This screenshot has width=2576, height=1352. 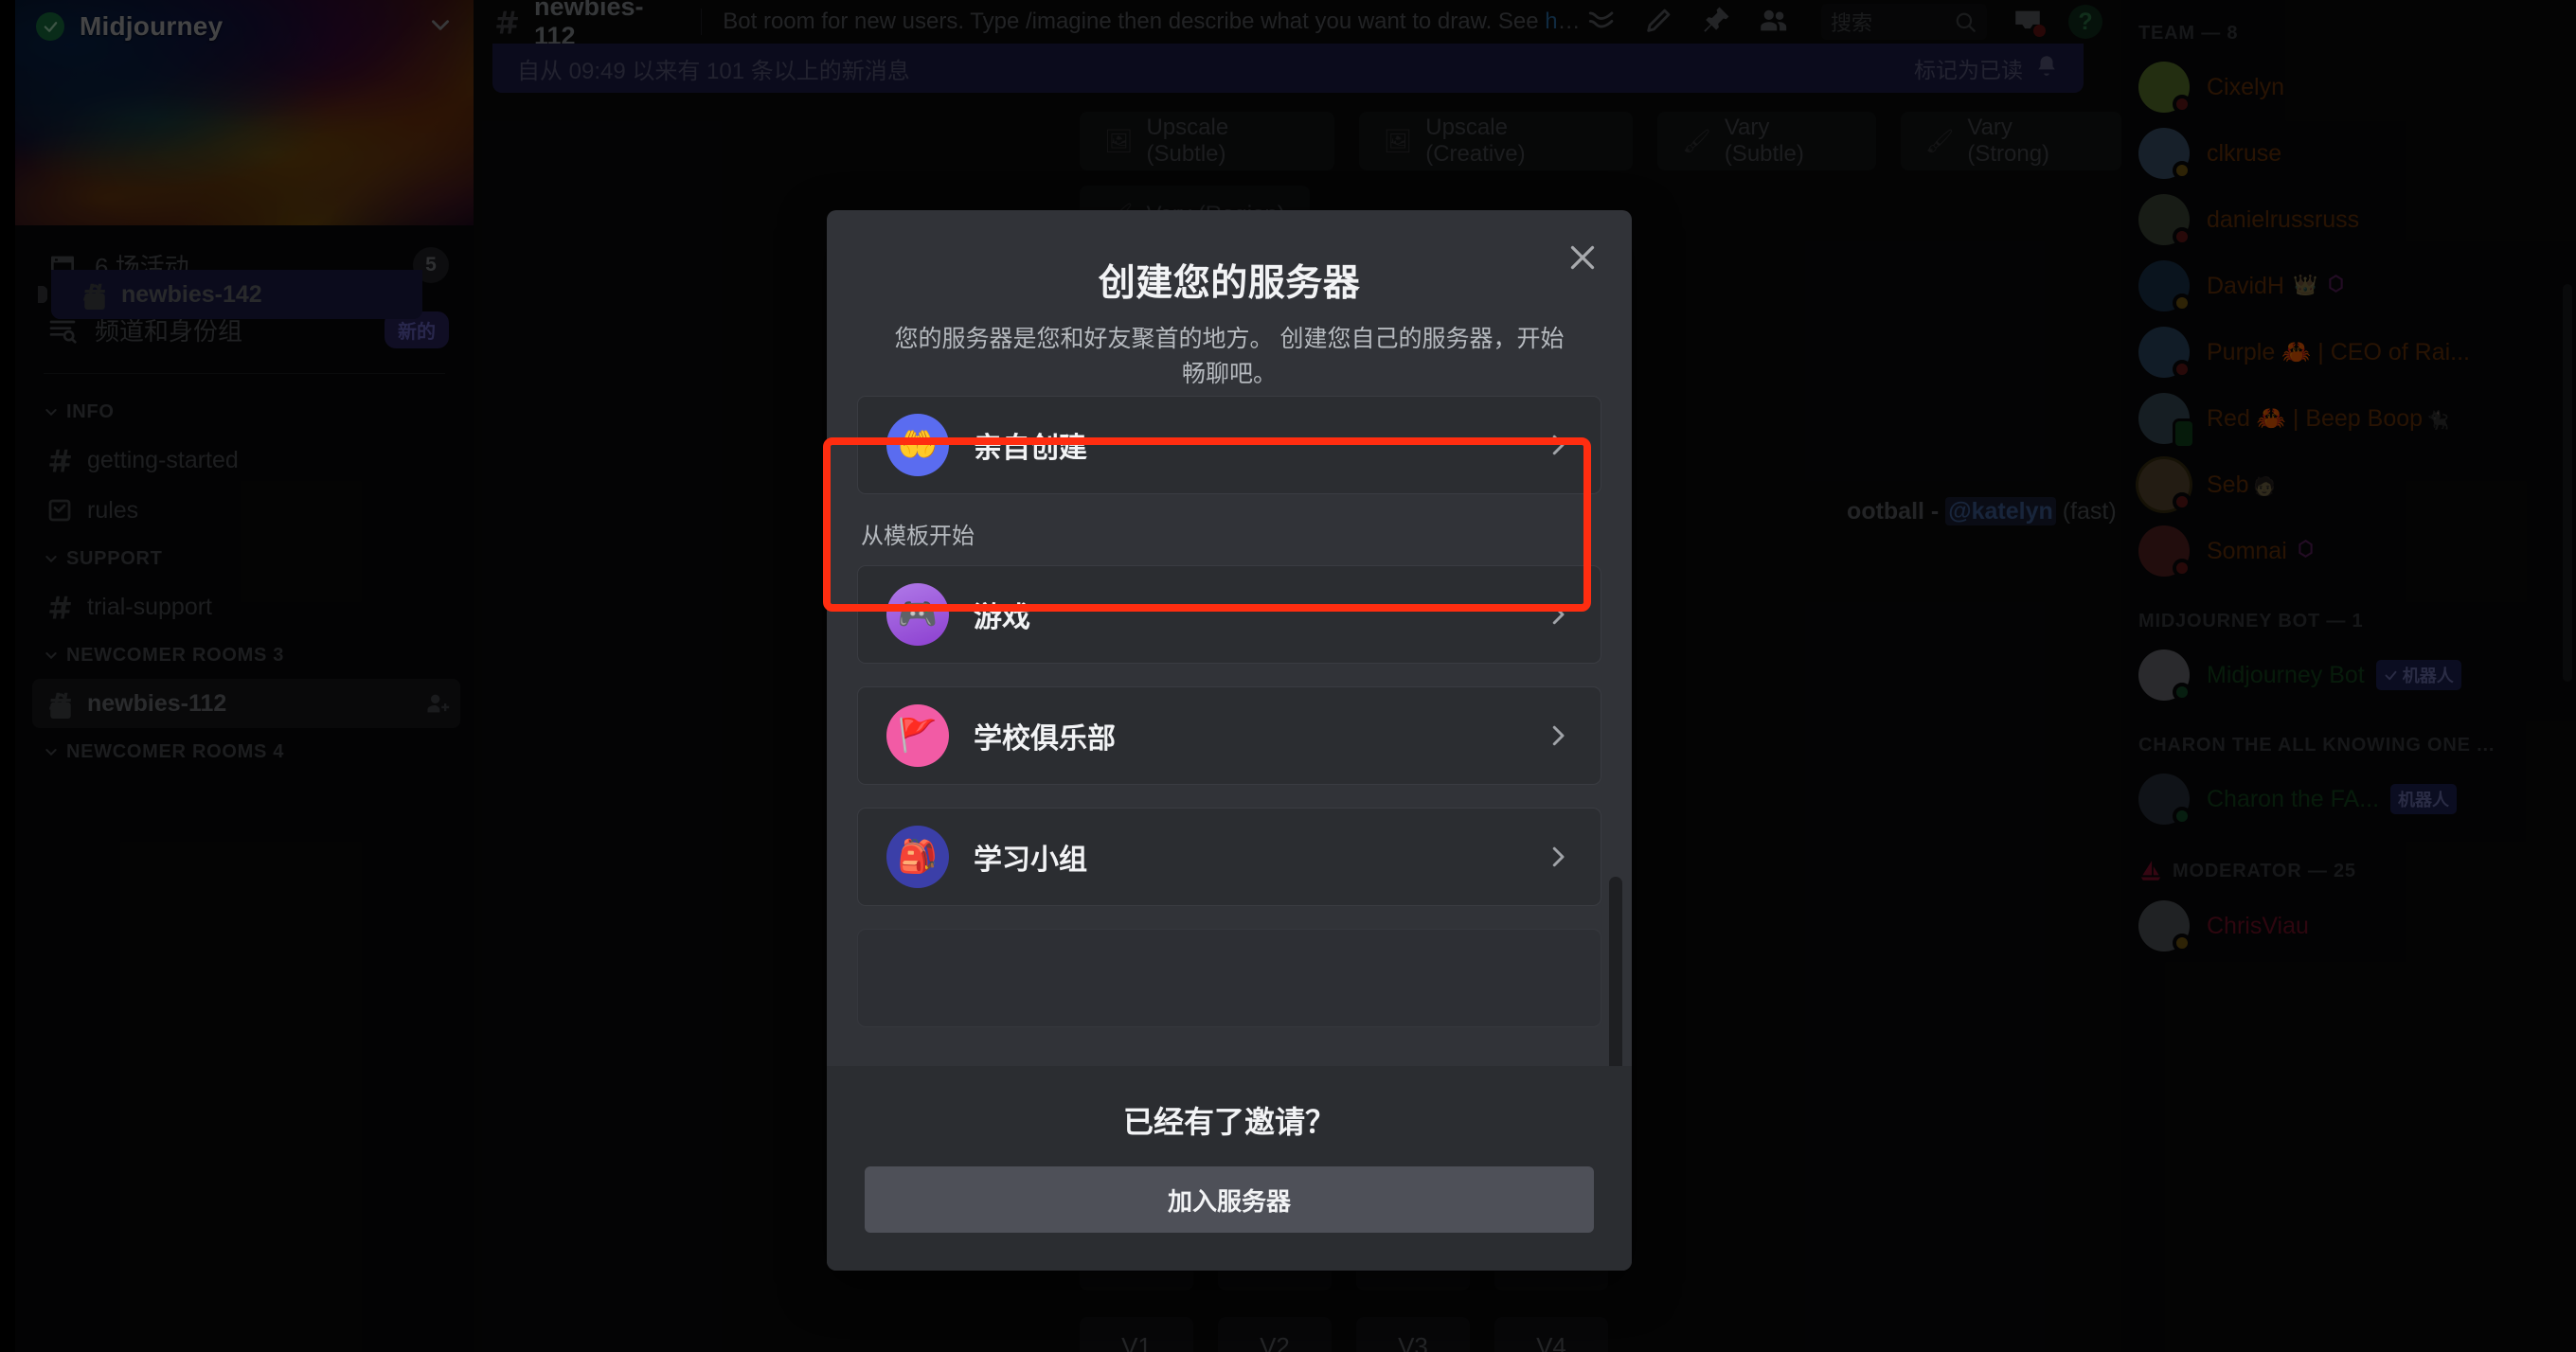 What do you see at coordinates (917, 614) in the screenshot?
I see `gaming-icon: 🎮` at bounding box center [917, 614].